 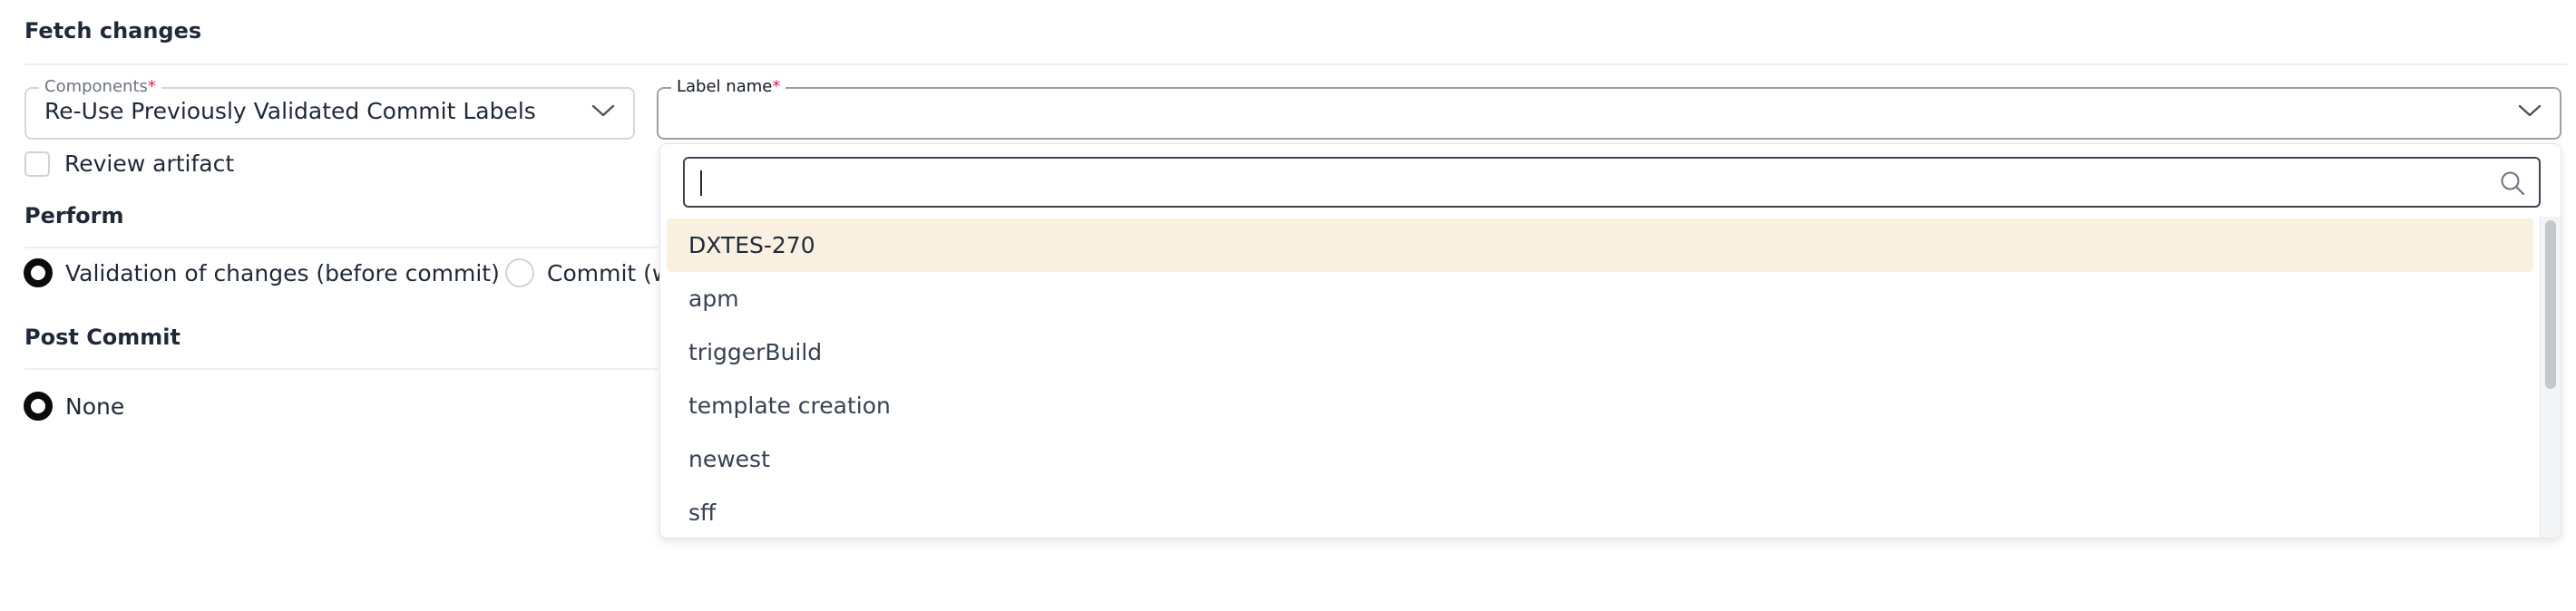 What do you see at coordinates (1600, 512) in the screenshot?
I see `dropdown-option: sff` at bounding box center [1600, 512].